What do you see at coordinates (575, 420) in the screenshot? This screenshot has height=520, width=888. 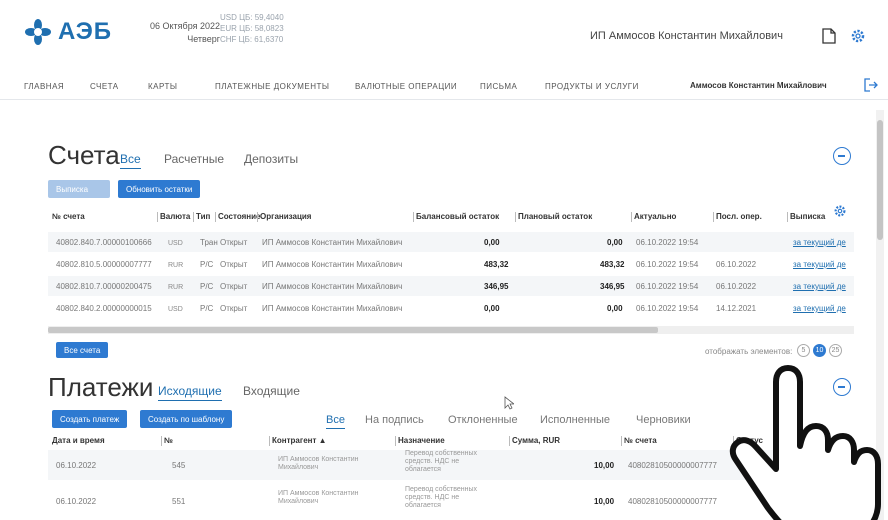 I see `filter-executed: Исполненные` at bounding box center [575, 420].